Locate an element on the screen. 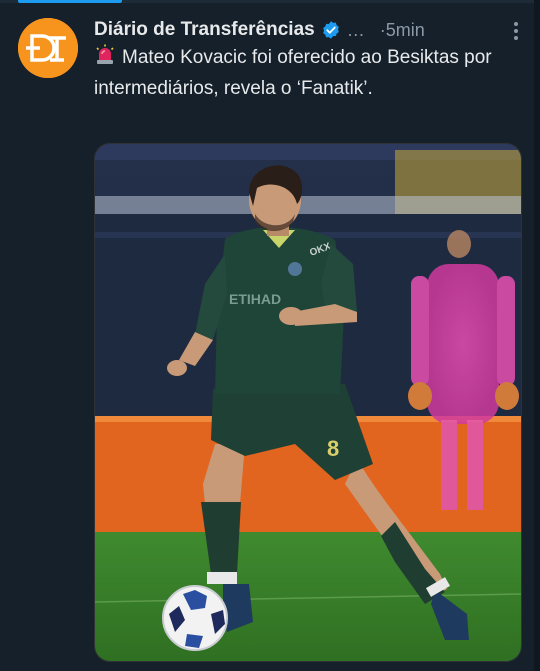 Image resolution: width=540 pixels, height=671 pixels. tweet-header: Diário de Transferências … ·5min is located at coordinates (309, 30).